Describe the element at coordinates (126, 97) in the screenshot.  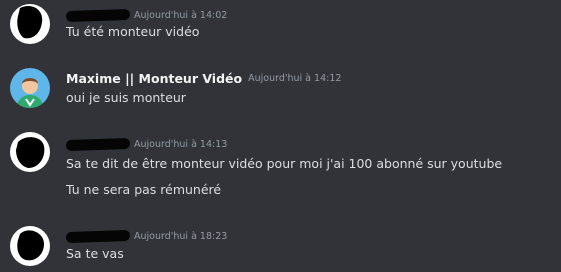
I see `message-text: oui je suis monteur` at that location.